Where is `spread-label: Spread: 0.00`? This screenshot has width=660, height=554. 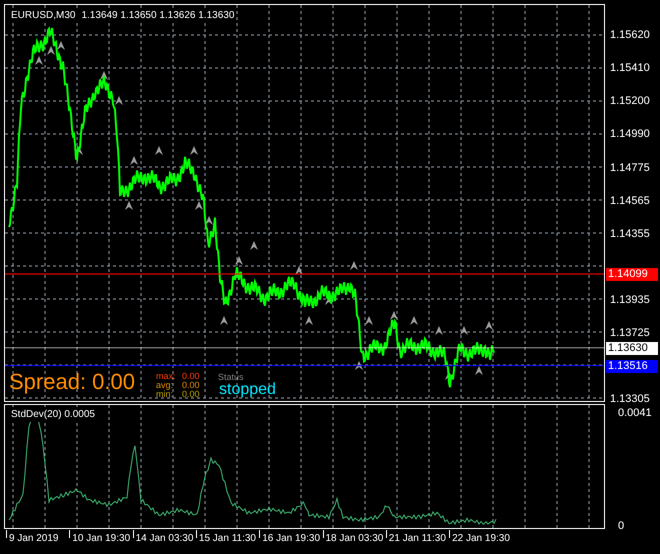
spread-label: Spread: 0.00 is located at coordinates (72, 382).